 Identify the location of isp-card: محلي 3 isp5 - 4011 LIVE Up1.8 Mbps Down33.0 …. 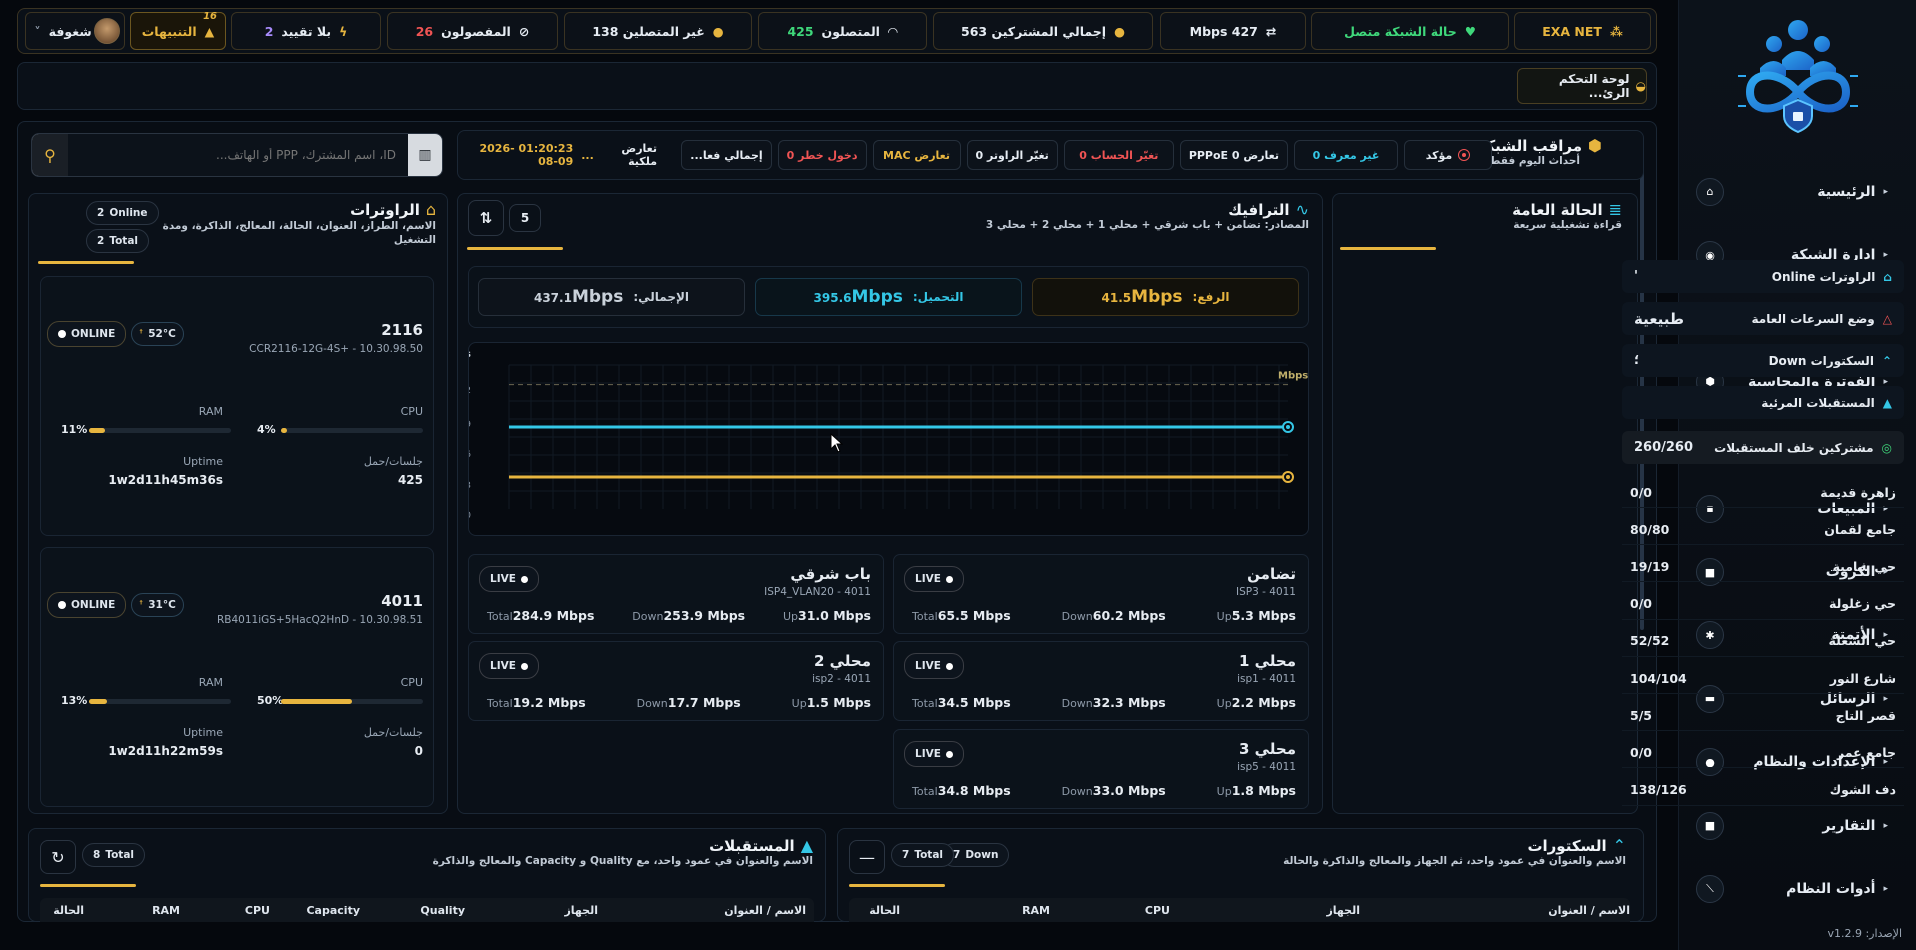
(1101, 769).